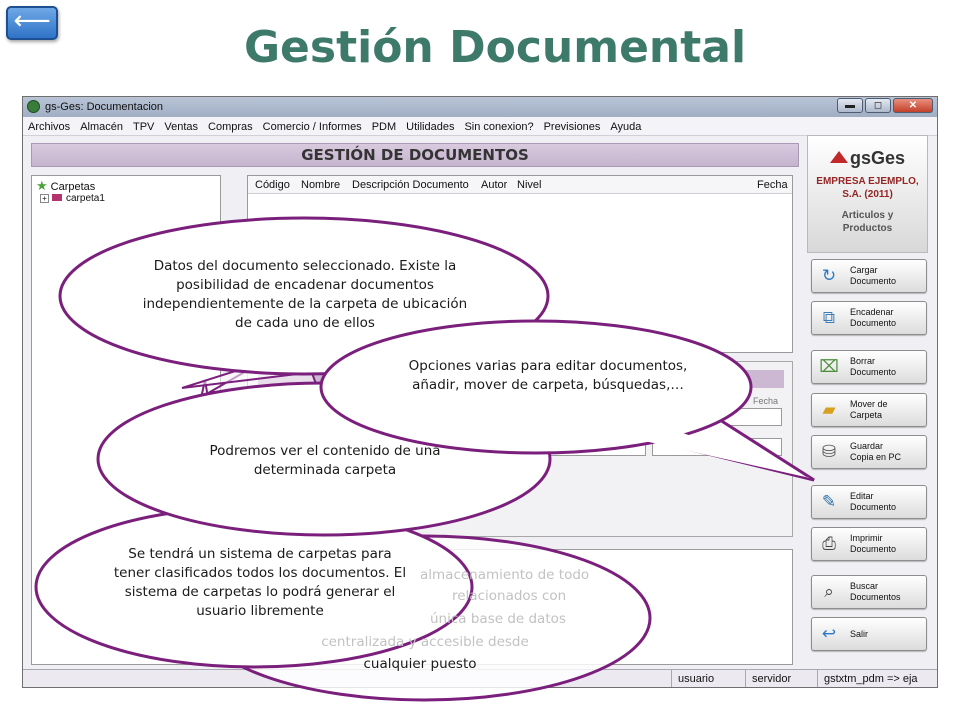 Image resolution: width=960 pixels, height=720 pixels. Describe the element at coordinates (181, 125) in the screenshot. I see `menu-ventas: Ventas` at that location.